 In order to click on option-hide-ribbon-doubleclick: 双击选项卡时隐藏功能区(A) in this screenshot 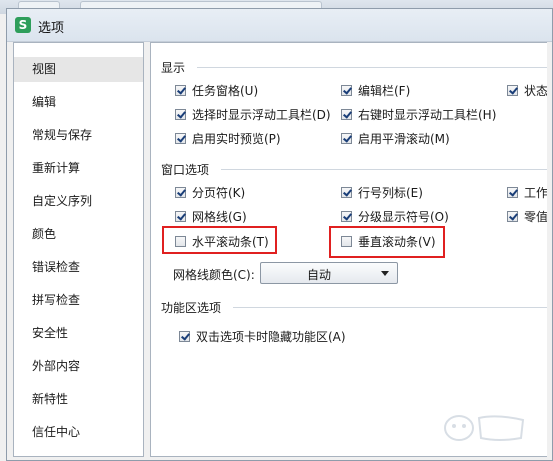, I will do `click(262, 336)`.